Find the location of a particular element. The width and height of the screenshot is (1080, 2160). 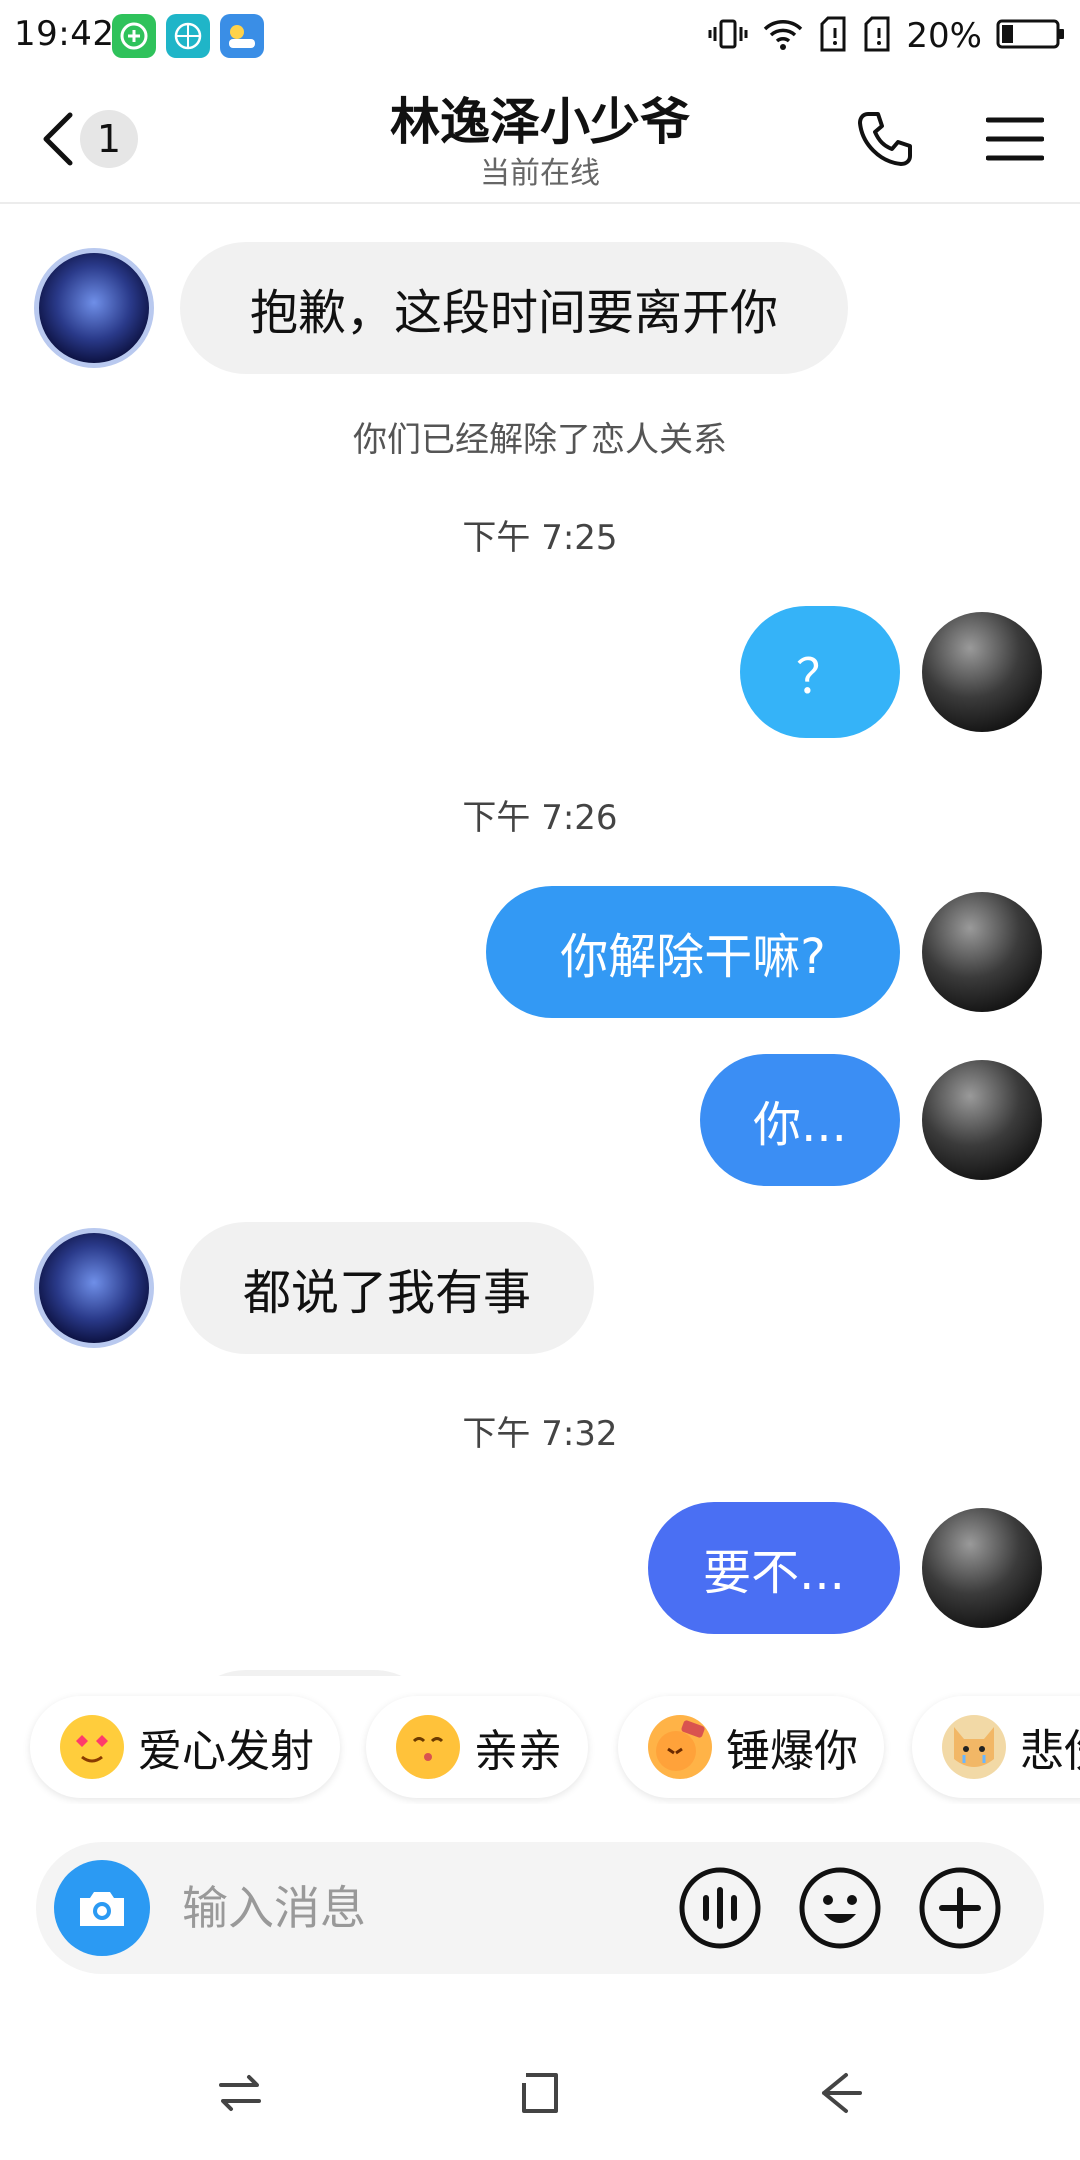

reaction-chip-hammer: 锤爆你 is located at coordinates (751, 1747).